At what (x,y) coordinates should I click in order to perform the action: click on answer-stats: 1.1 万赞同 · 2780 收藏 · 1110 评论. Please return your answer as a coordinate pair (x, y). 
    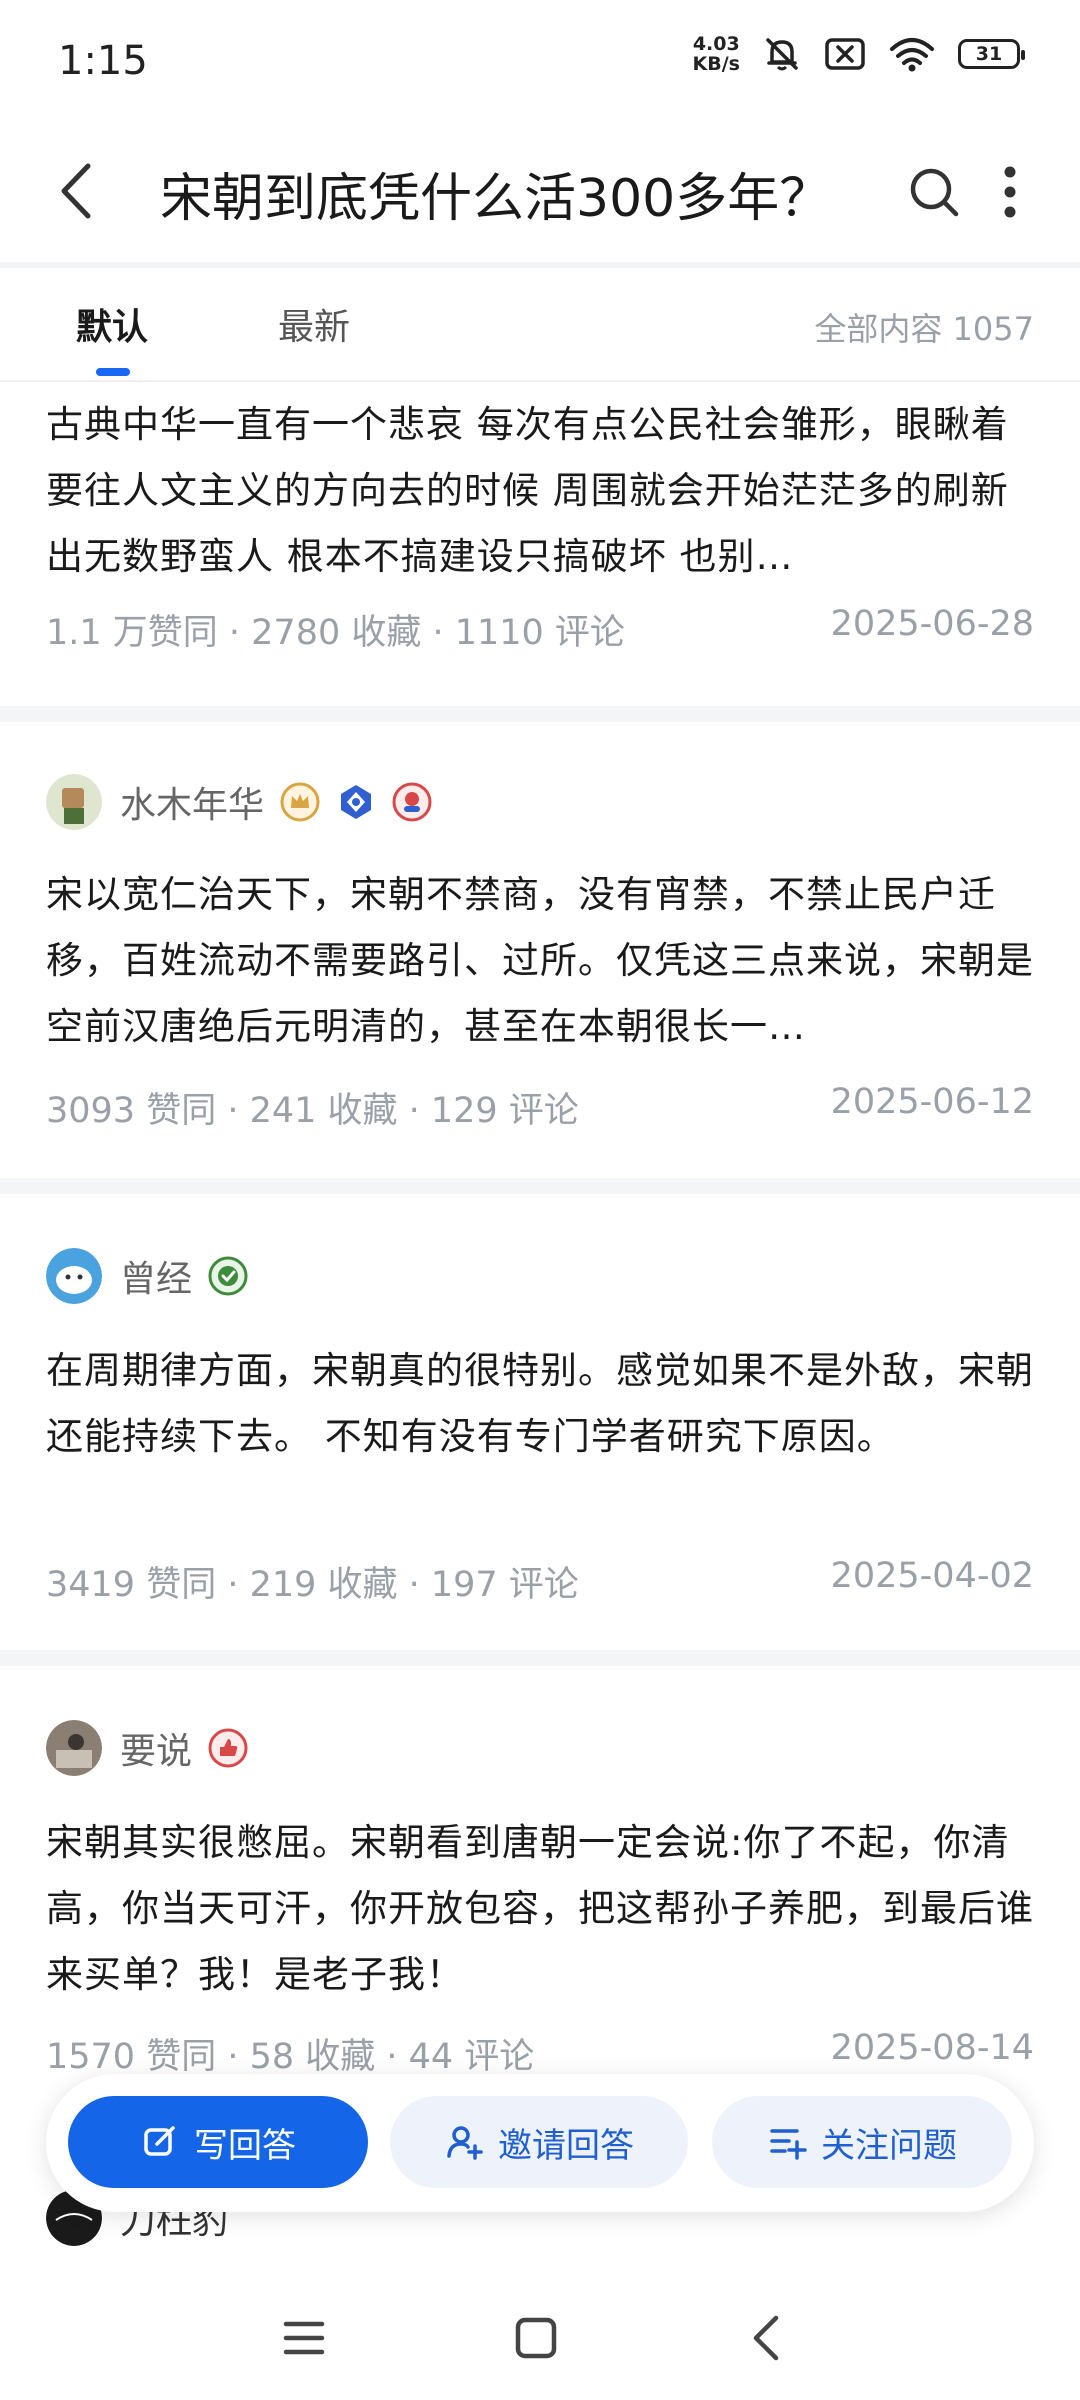
    Looking at the image, I should click on (335, 633).